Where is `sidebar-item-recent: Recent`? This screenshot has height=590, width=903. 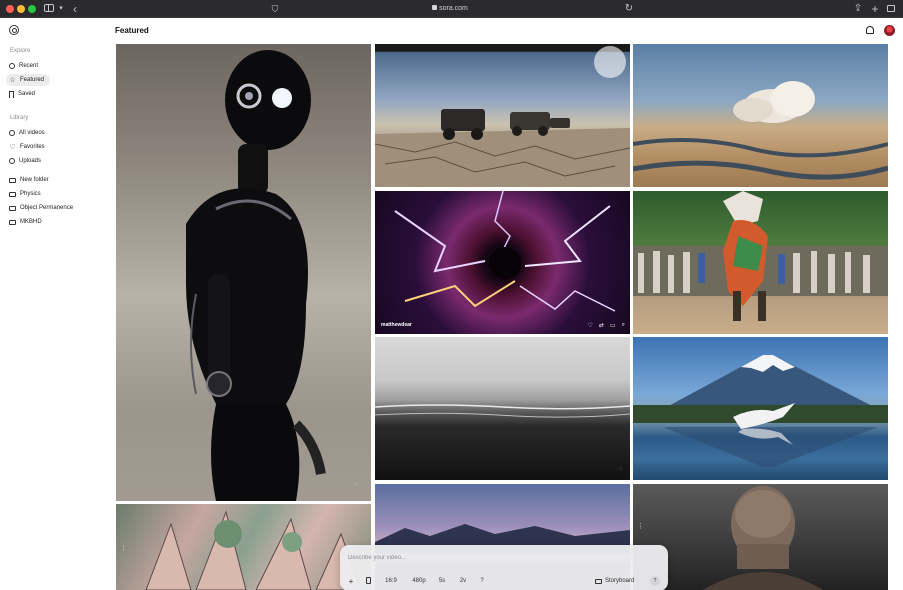
sidebar-item-recent: Recent is located at coordinates (25, 66).